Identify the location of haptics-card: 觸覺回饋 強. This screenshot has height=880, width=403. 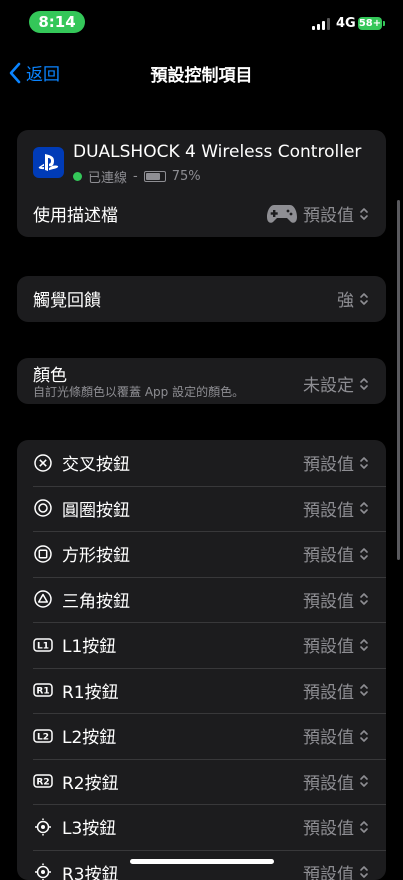
(201, 299).